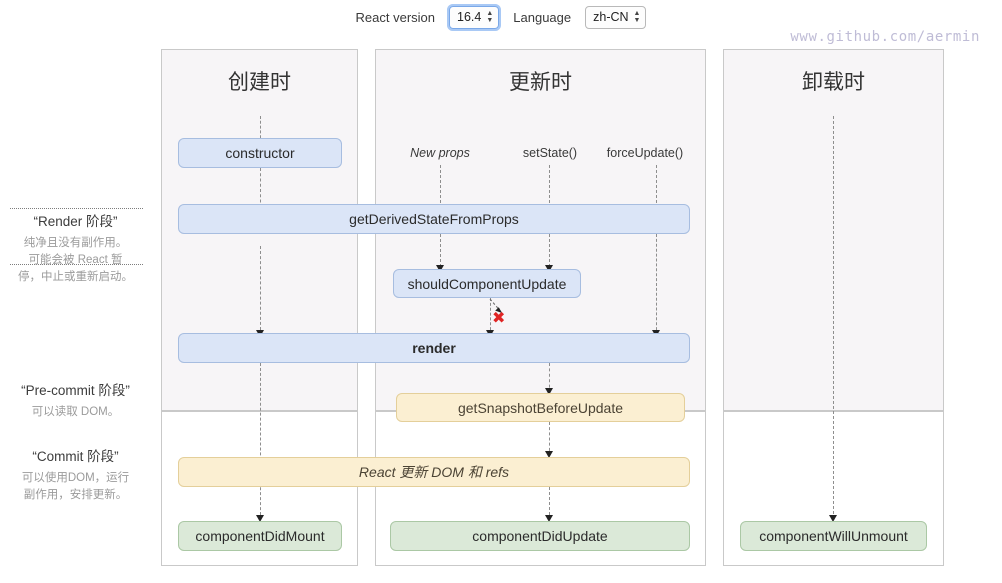 This screenshot has height=583, width=1002. I want to click on phase-title: “Render 阶段”, so click(75, 221).